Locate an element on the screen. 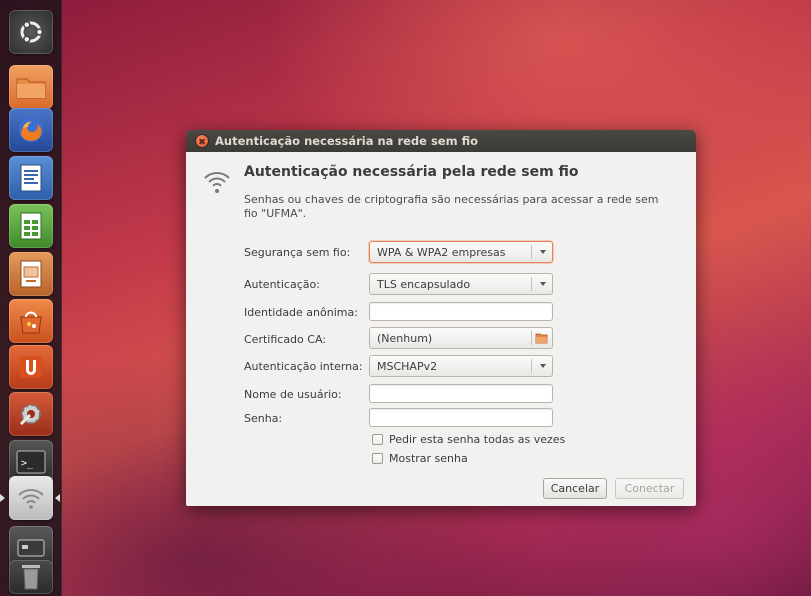 This screenshot has width=811, height=596. inner-auth-label: Autenticação interna: is located at coordinates (303, 366).